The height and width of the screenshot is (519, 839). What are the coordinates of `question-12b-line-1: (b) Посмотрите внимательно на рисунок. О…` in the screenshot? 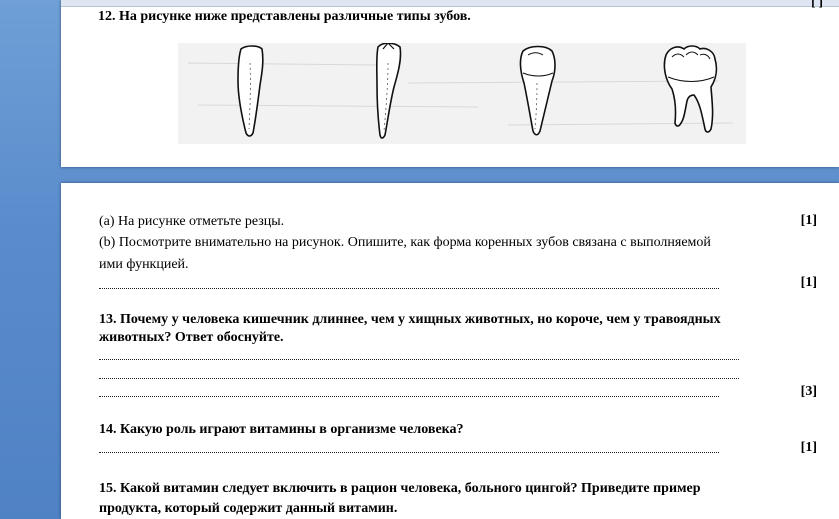 It's located at (405, 242).